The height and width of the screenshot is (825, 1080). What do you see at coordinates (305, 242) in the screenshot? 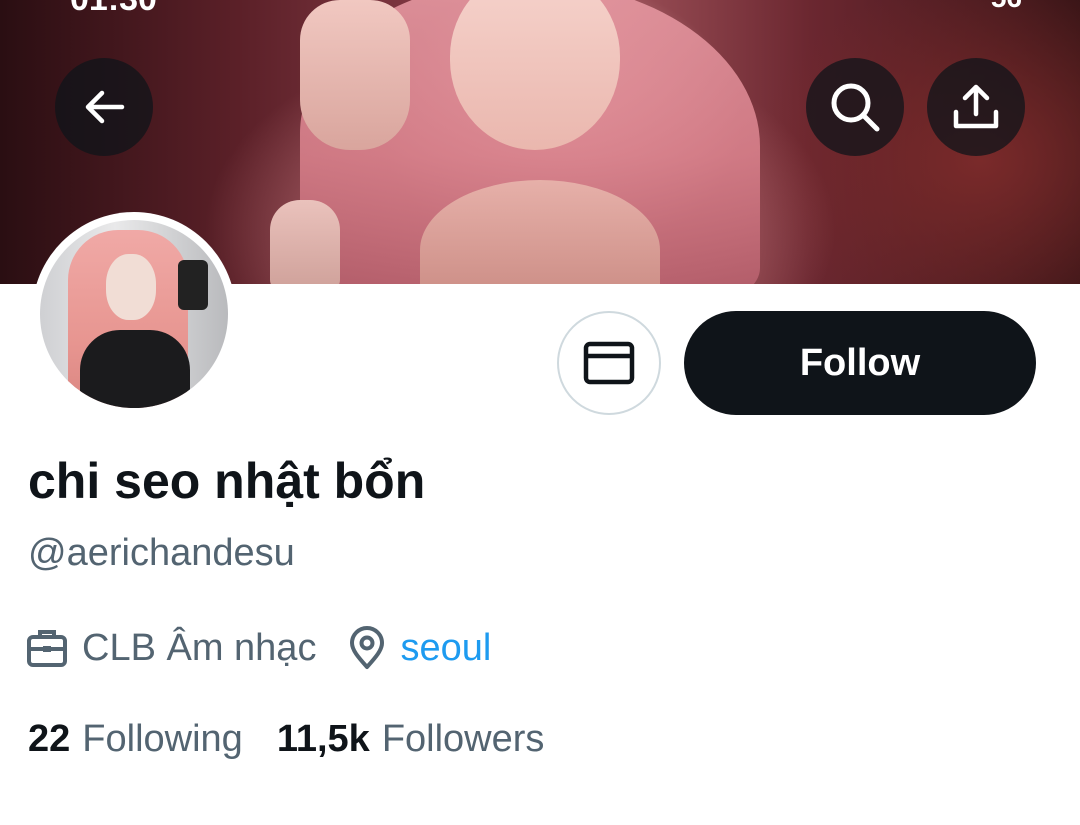
I see `banner-hand-shape-lower` at bounding box center [305, 242].